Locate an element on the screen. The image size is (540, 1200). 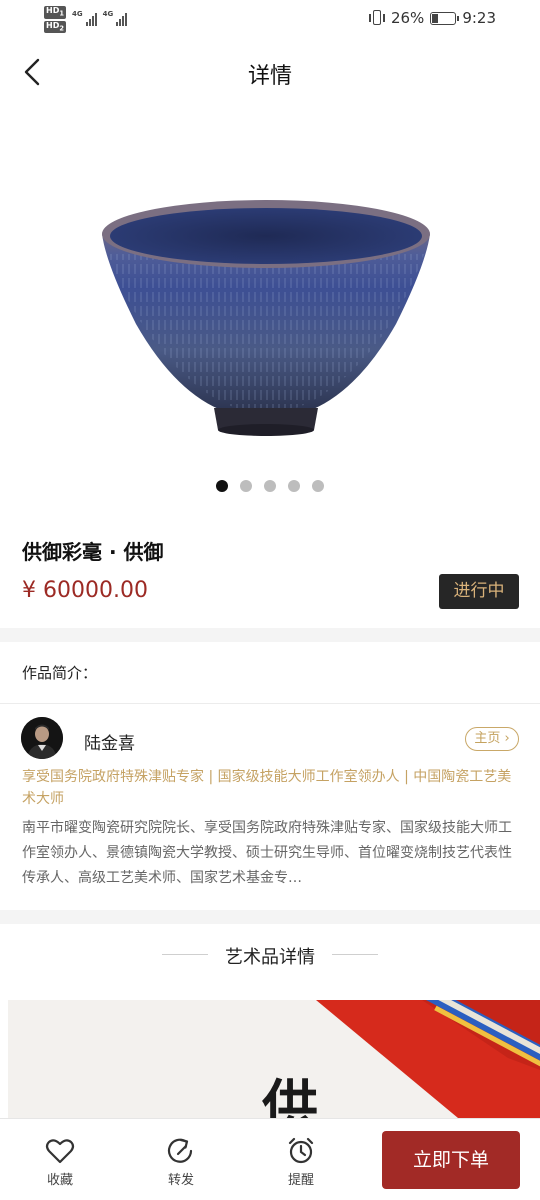
favorite-button: 收藏 is located at coordinates (60, 1162).